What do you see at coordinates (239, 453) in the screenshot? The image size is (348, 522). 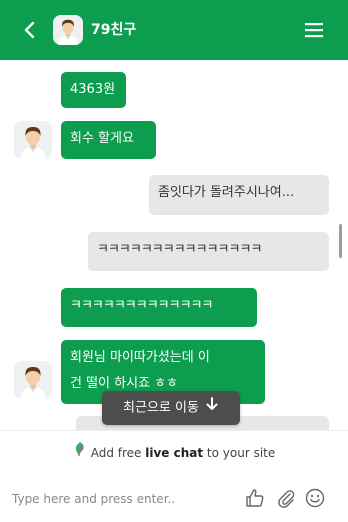 I see `promo-suffix: to your site` at bounding box center [239, 453].